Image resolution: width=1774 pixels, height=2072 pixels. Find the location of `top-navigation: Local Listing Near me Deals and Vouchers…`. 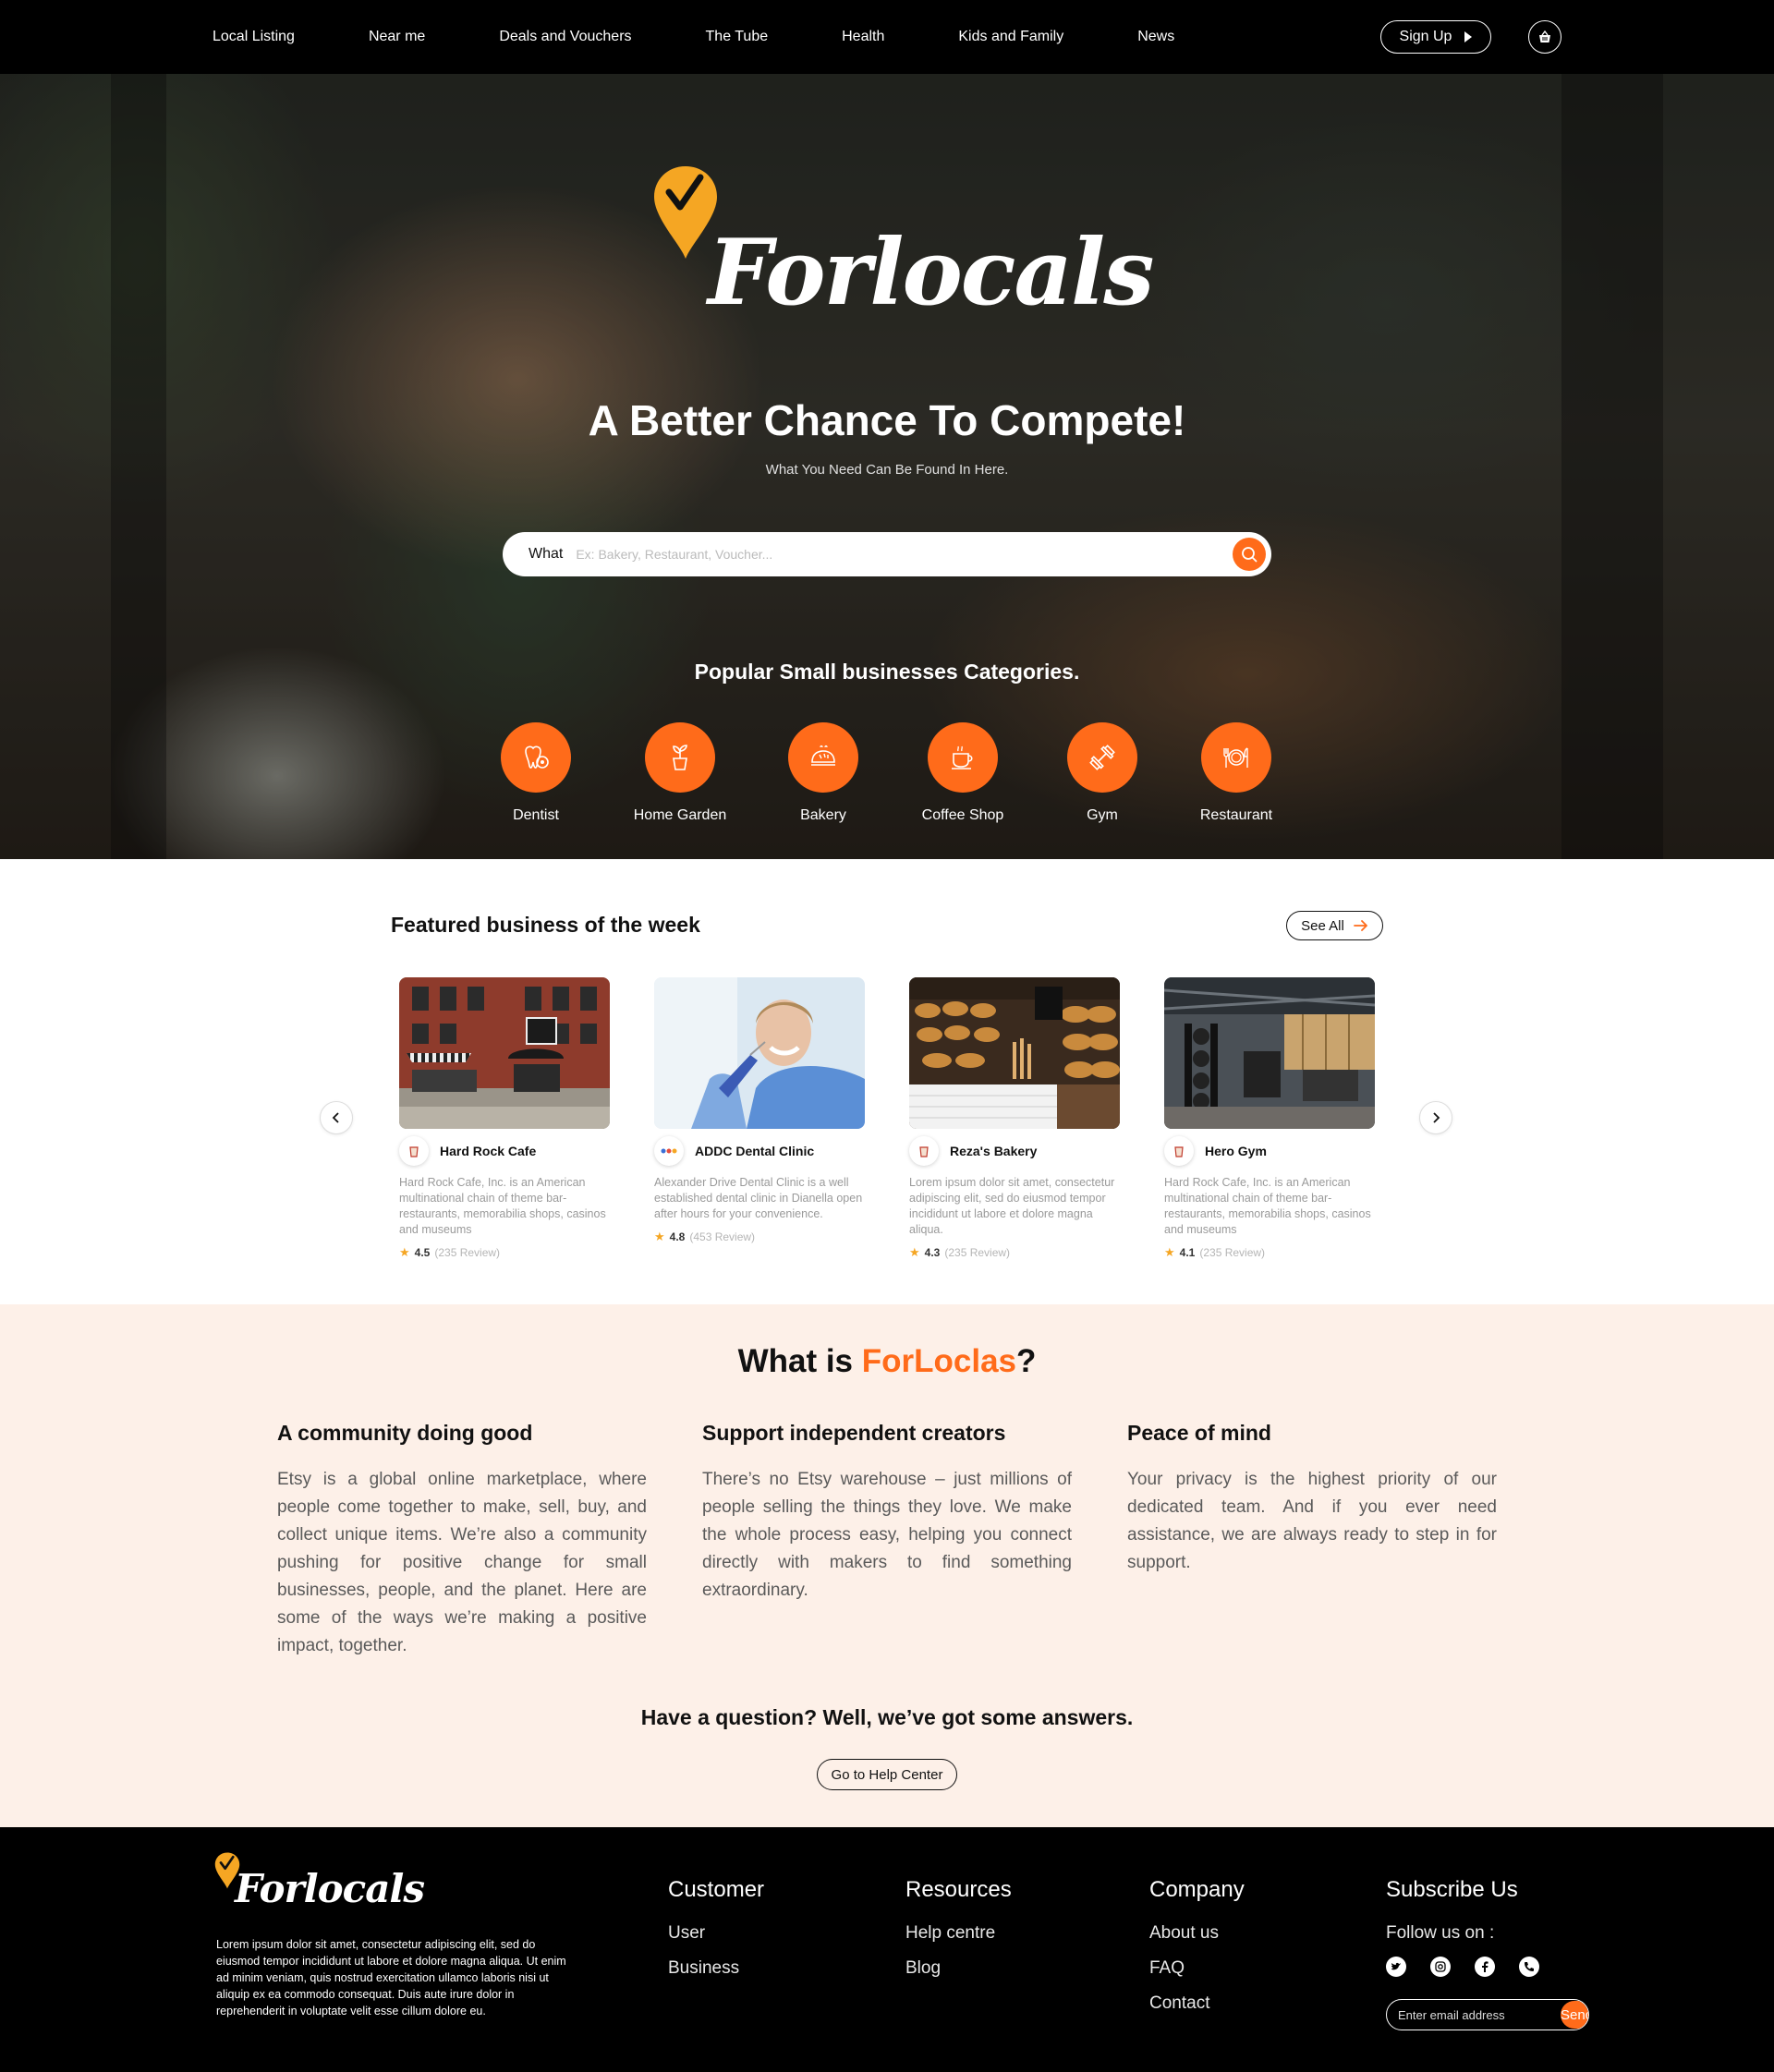

top-navigation: Local Listing Near me Deals and Vouchers… is located at coordinates (887, 37).